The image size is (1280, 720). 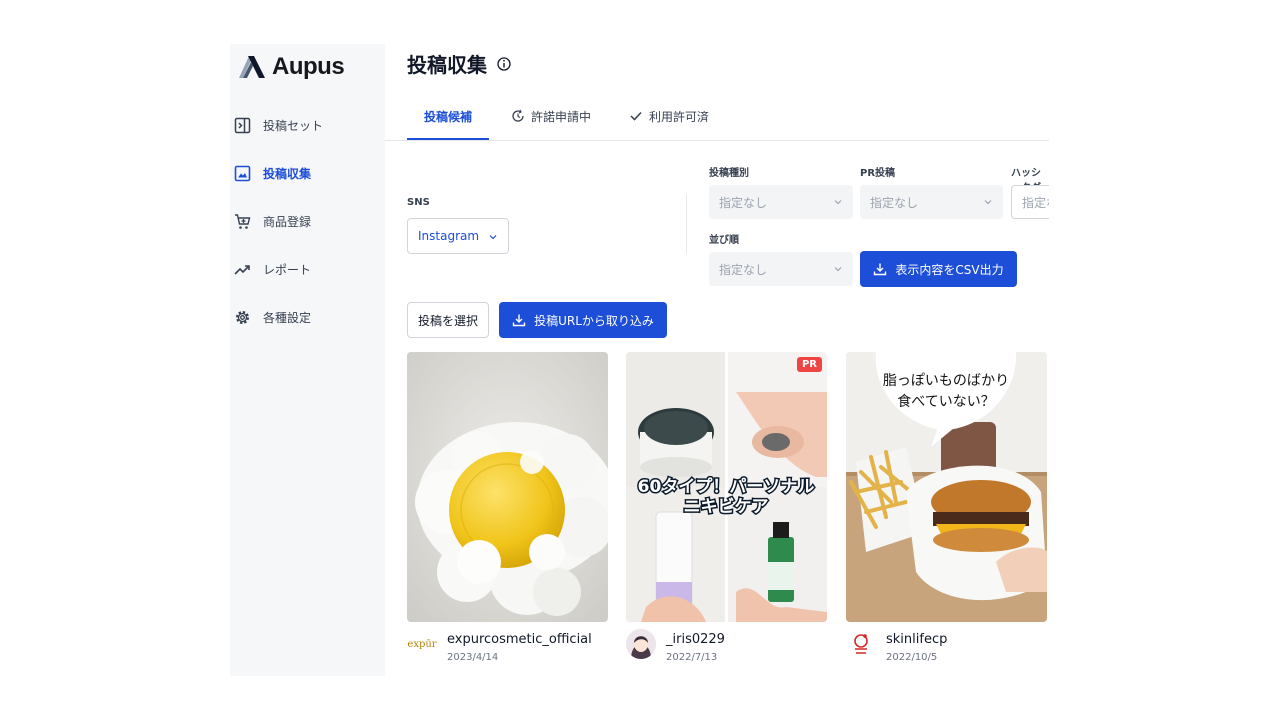 What do you see at coordinates (449, 236) in the screenshot?
I see `sns-value: Instagram` at bounding box center [449, 236].